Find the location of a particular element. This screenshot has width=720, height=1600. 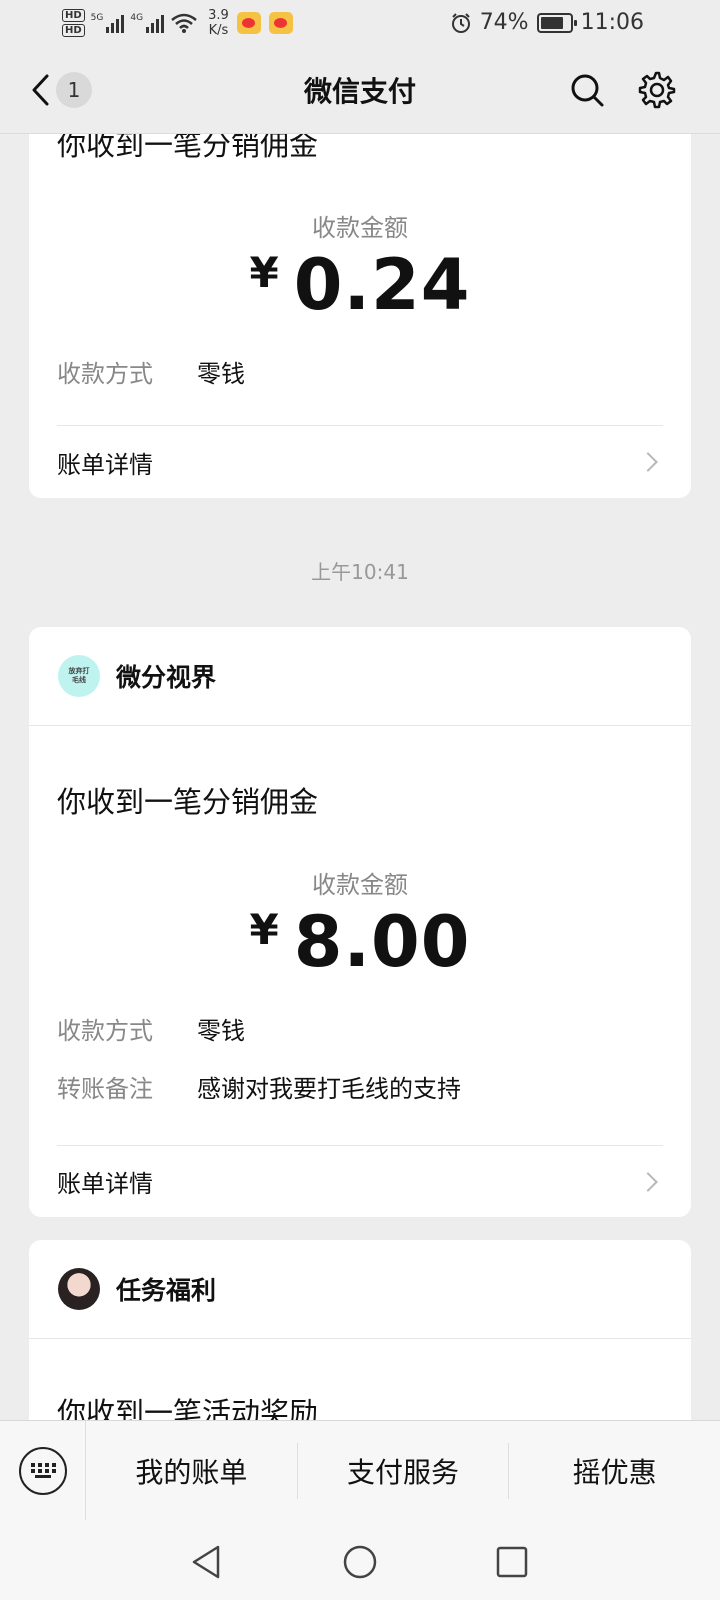

message-timestamp: 上午10:41 is located at coordinates (360, 572).